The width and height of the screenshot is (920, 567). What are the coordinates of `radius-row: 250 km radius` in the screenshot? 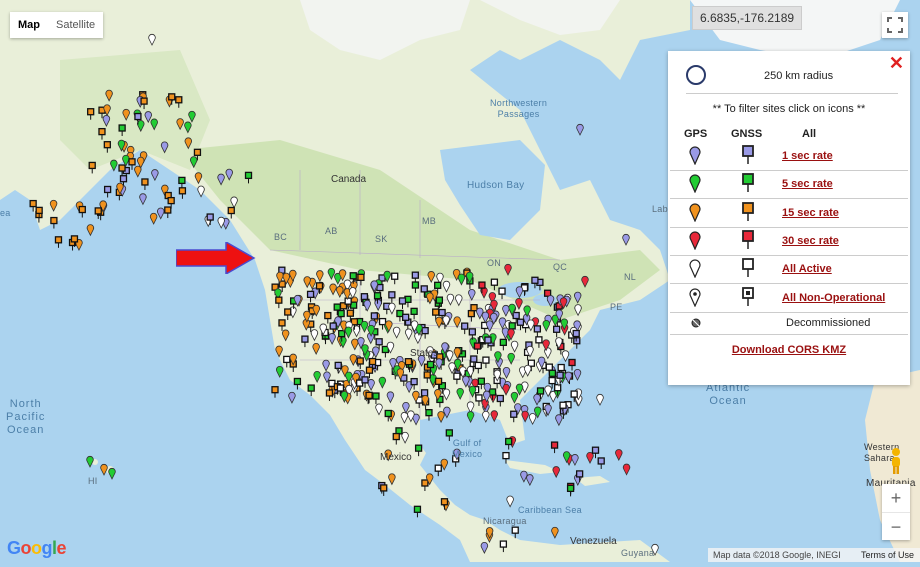 It's located at (792, 79).